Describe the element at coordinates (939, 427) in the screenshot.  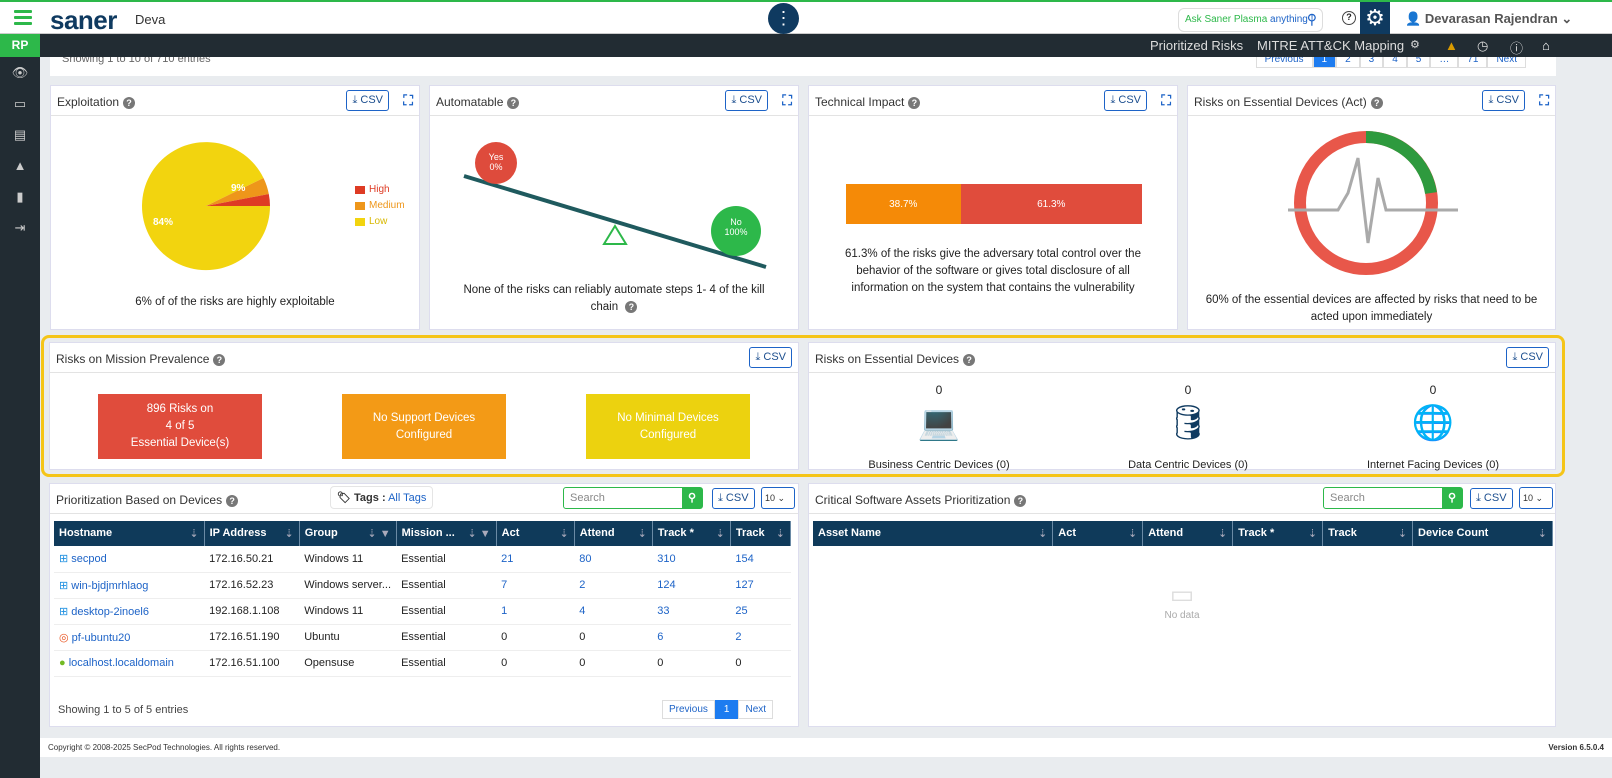
I see `business-centric-devices: 0 💻 Business Centric Devices (0)` at that location.